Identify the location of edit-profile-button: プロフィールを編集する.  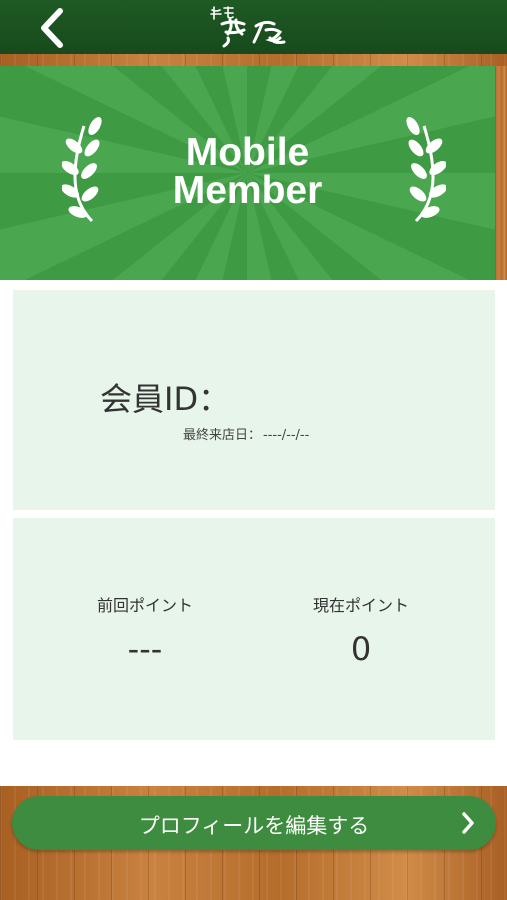
(254, 823).